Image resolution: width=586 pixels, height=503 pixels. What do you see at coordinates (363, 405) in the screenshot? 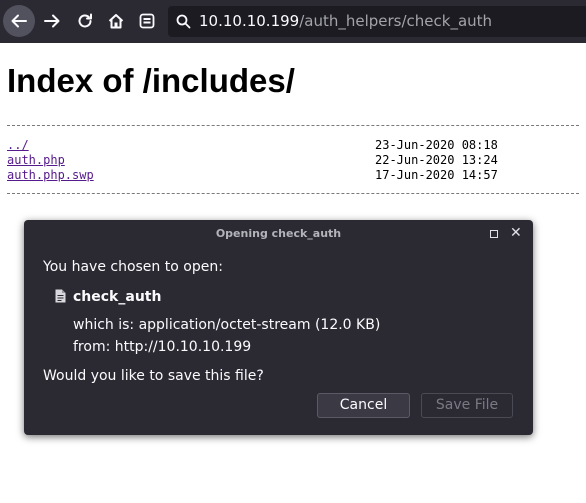
I see `cancel-button: Cancel` at bounding box center [363, 405].